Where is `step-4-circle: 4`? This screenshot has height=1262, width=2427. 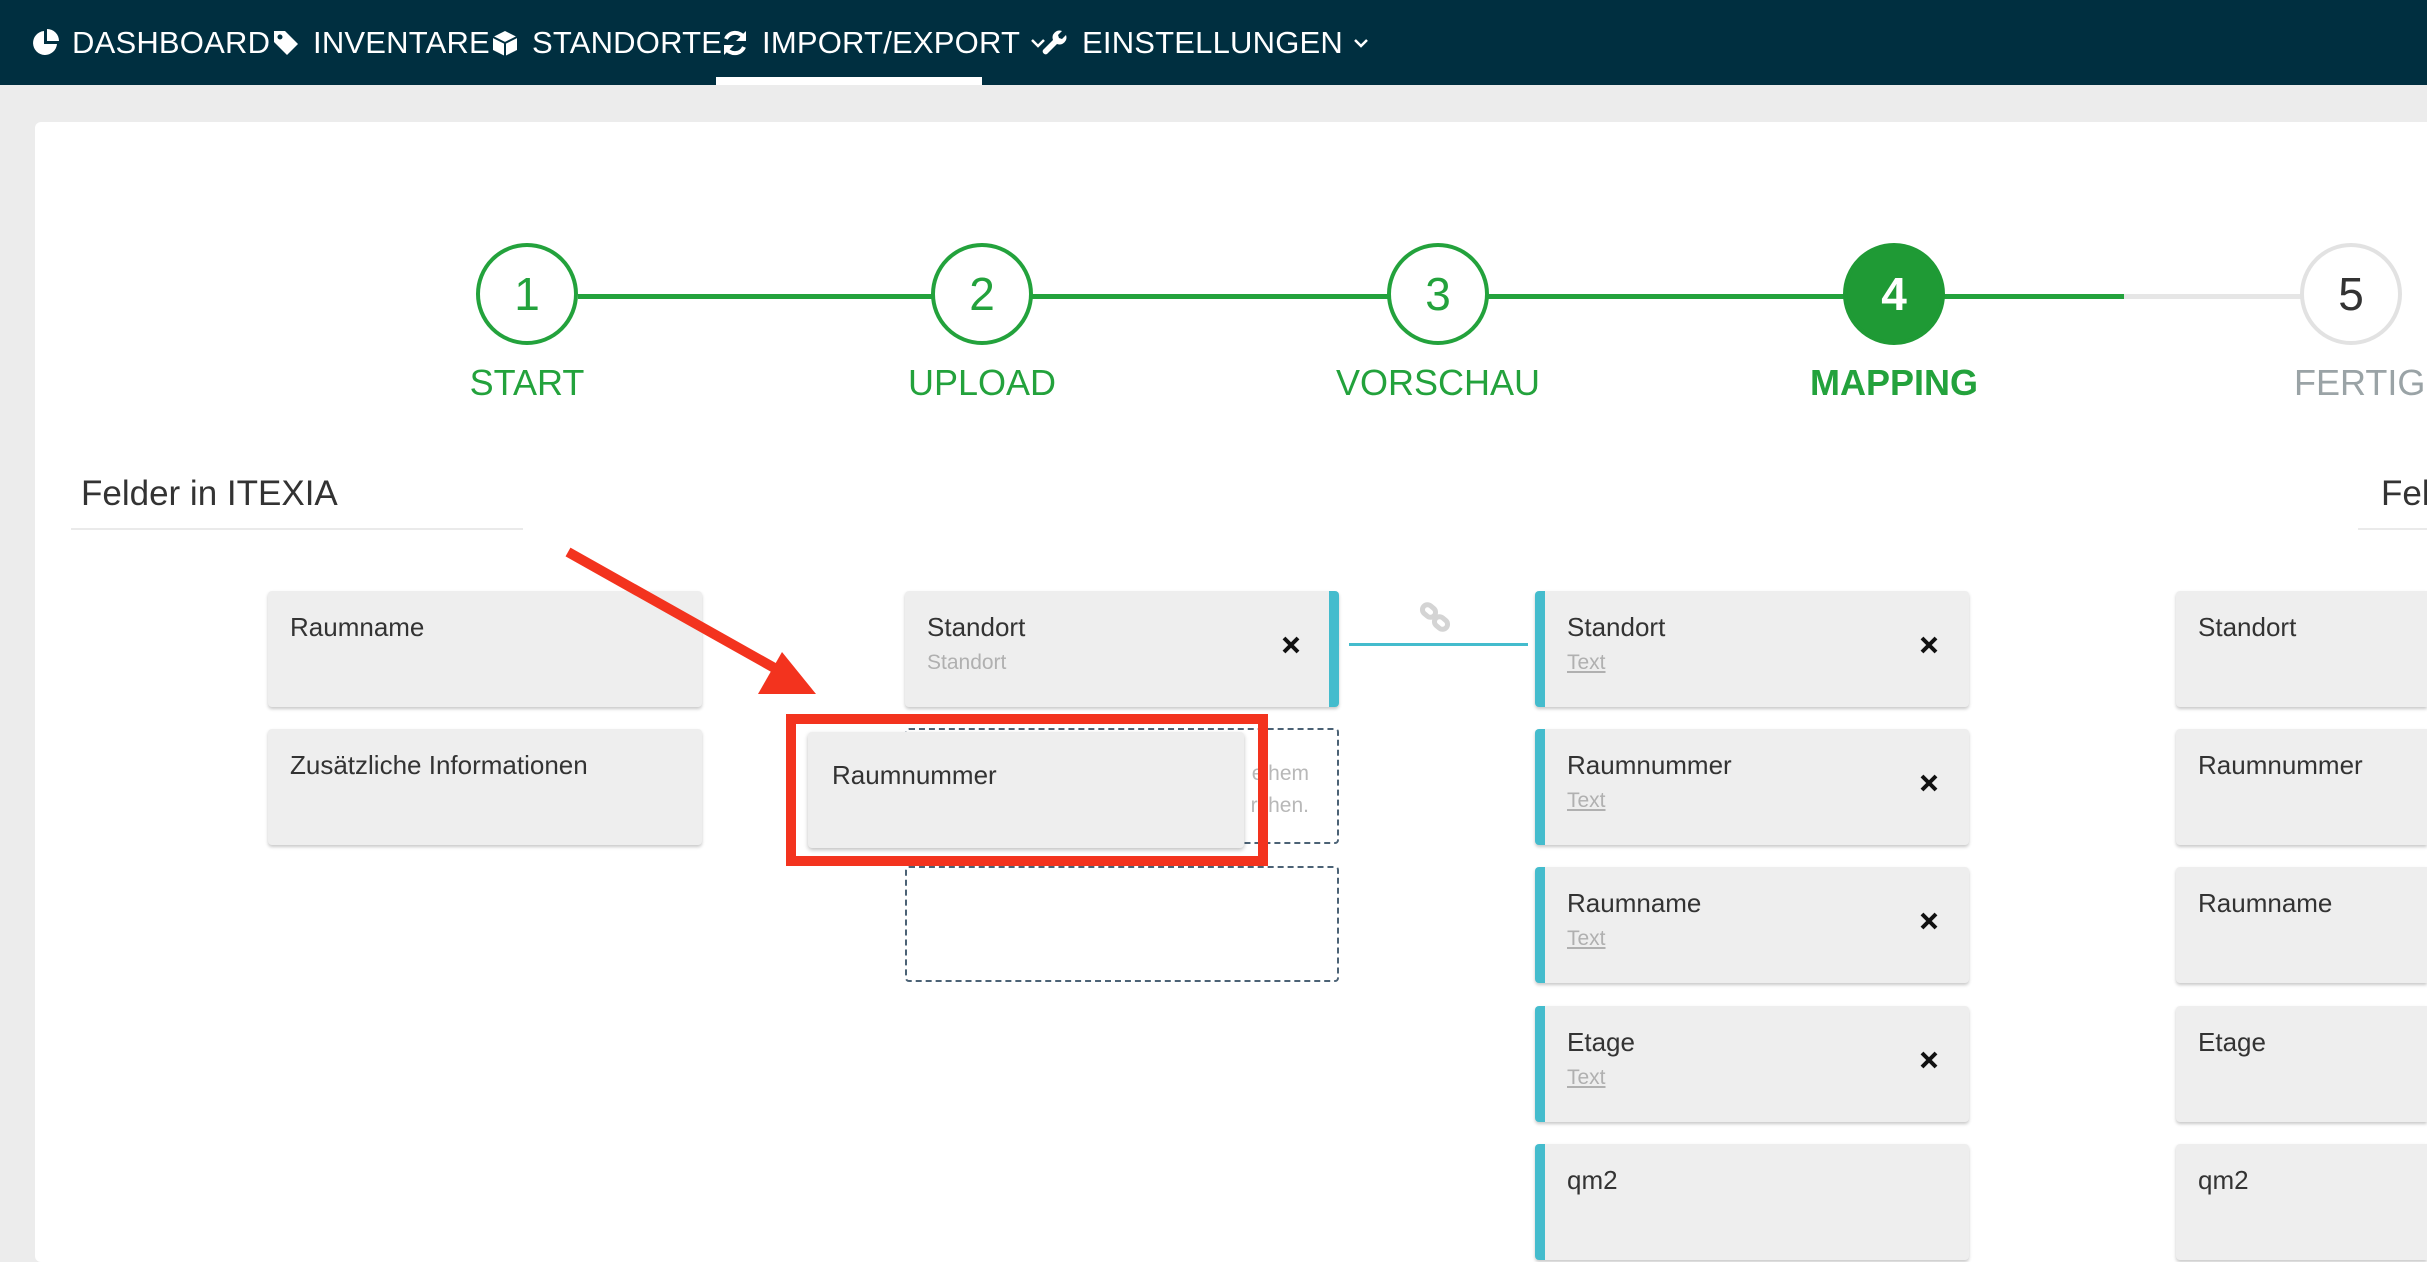
step-4-circle: 4 is located at coordinates (1894, 294).